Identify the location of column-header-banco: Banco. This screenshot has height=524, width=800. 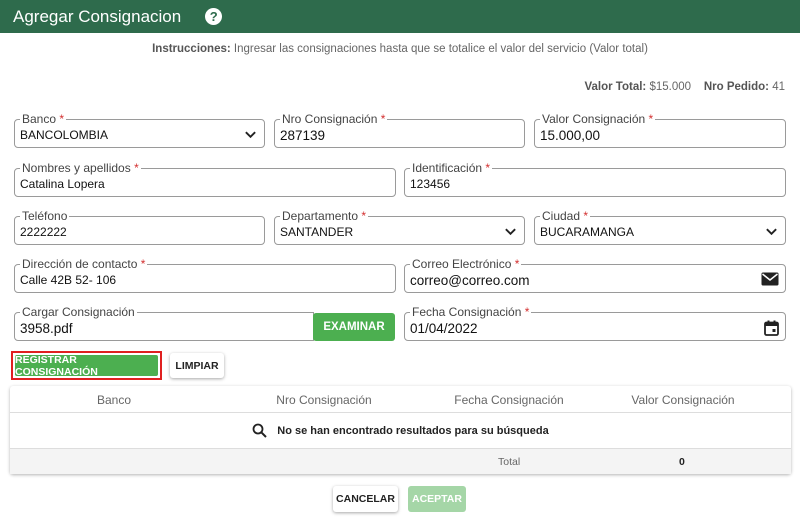
(114, 400).